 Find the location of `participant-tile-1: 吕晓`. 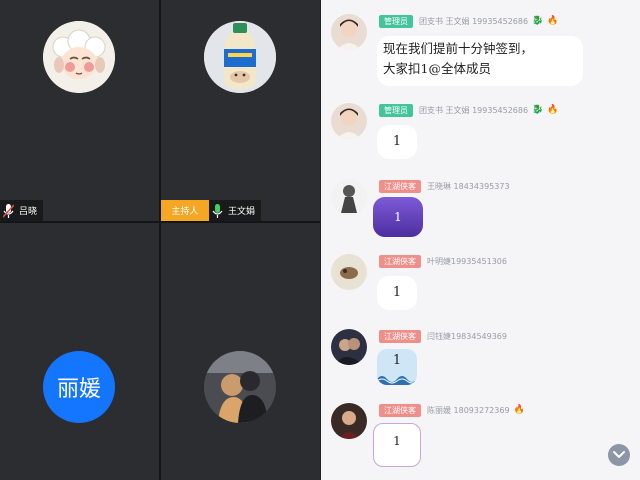

participant-tile-1: 吕晓 is located at coordinates (79, 110).